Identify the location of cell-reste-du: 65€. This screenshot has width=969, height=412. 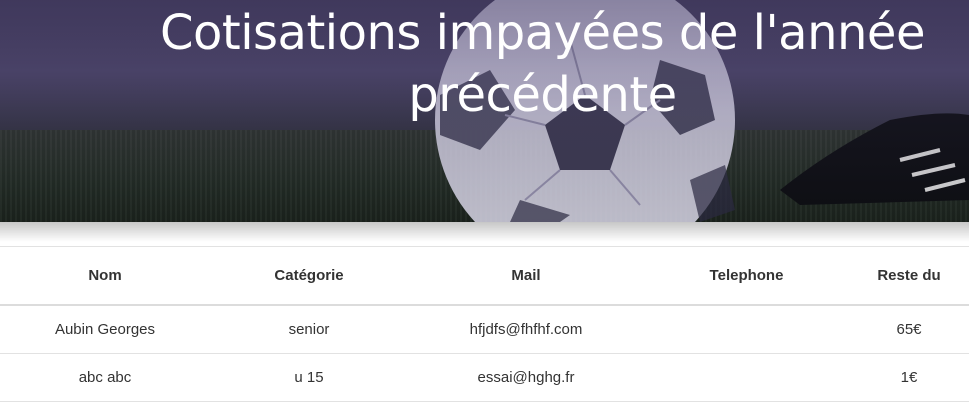
(909, 329).